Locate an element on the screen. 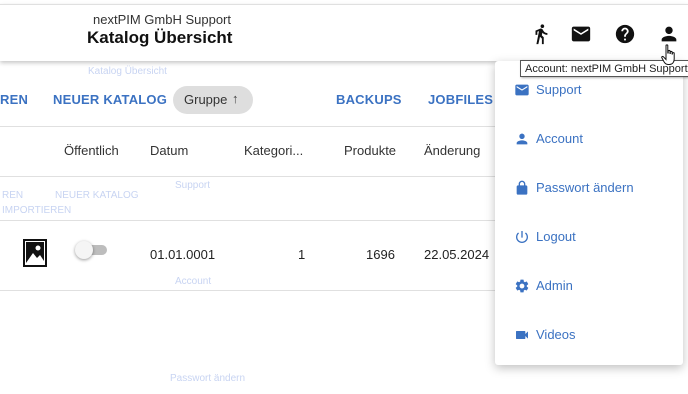 This screenshot has width=688, height=394. lock-icon is located at coordinates (522, 188).